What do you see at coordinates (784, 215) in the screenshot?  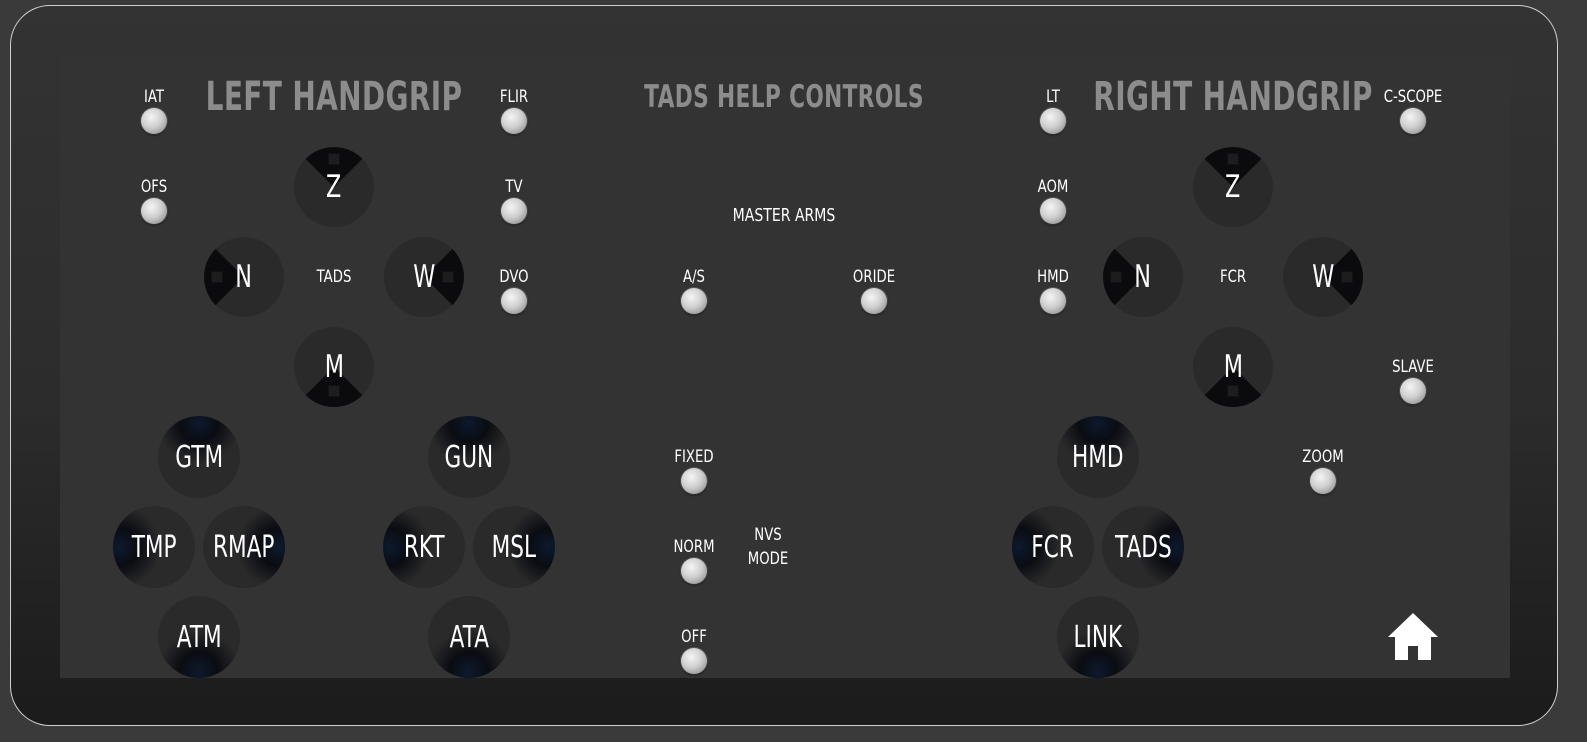 I see `master-arms-label: MASTER ARMS` at bounding box center [784, 215].